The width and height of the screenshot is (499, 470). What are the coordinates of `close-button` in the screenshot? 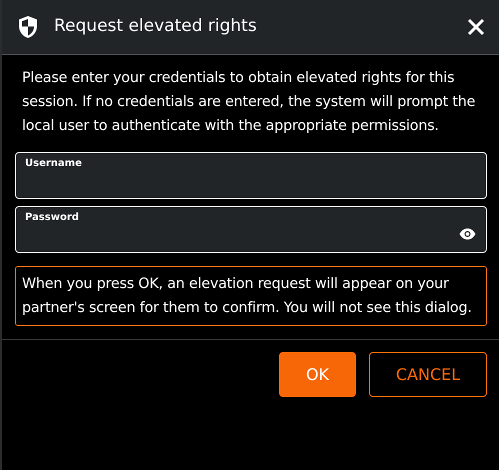 It's located at (476, 27).